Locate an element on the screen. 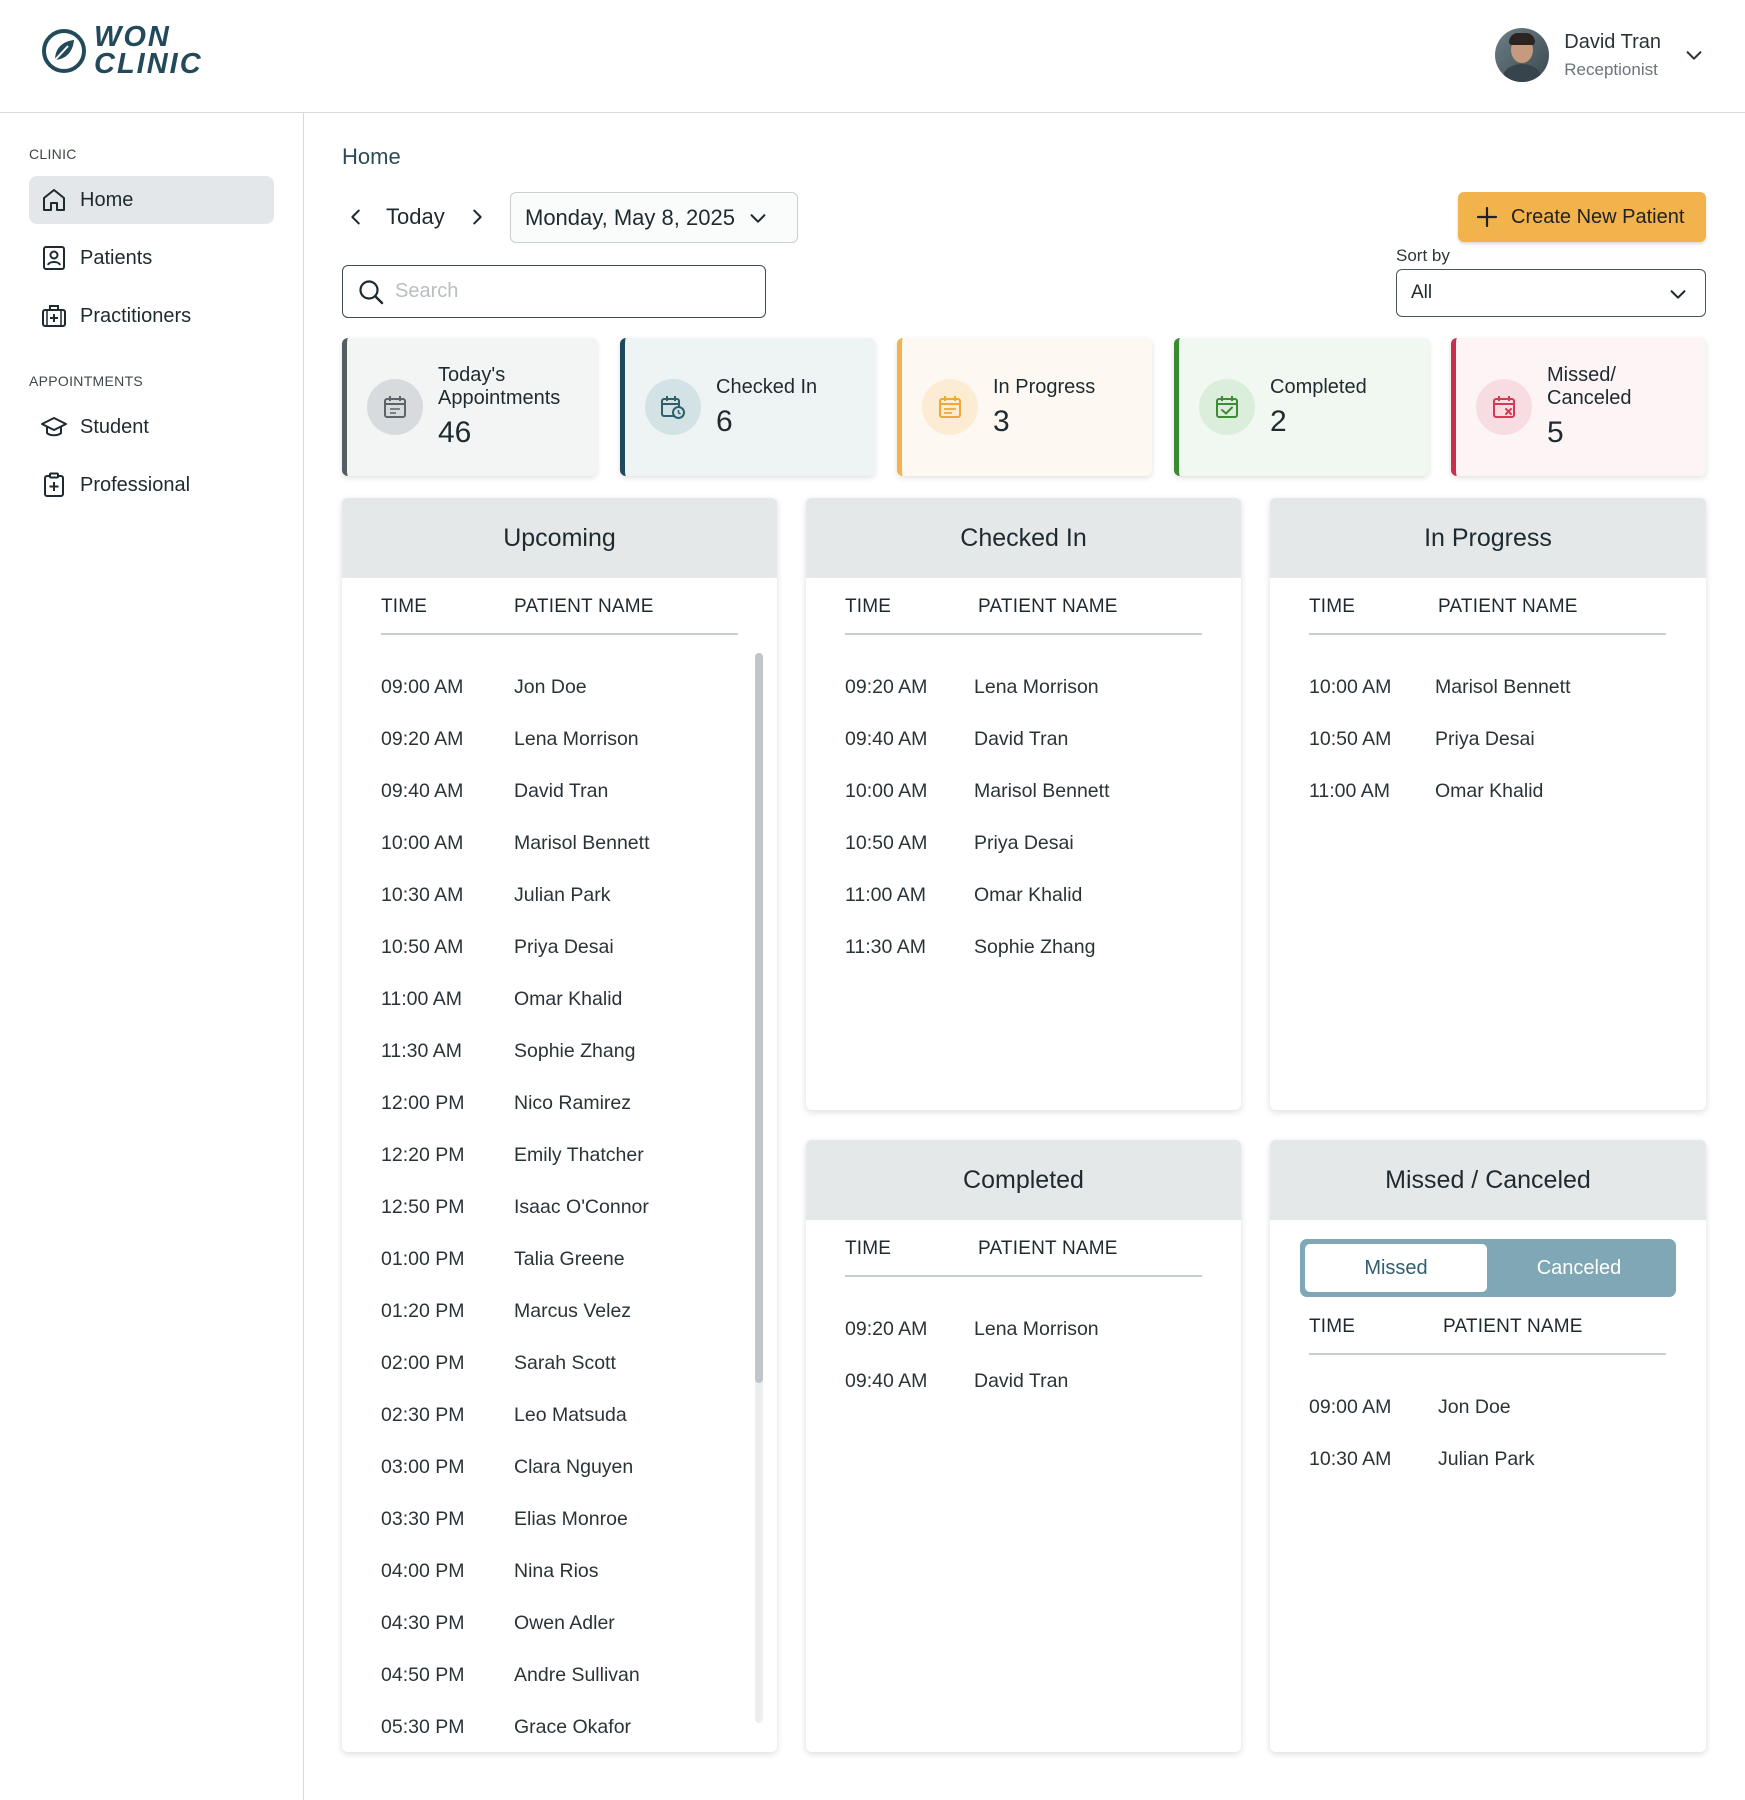  stat-card-completed: Completed 2 is located at coordinates (1301, 407).